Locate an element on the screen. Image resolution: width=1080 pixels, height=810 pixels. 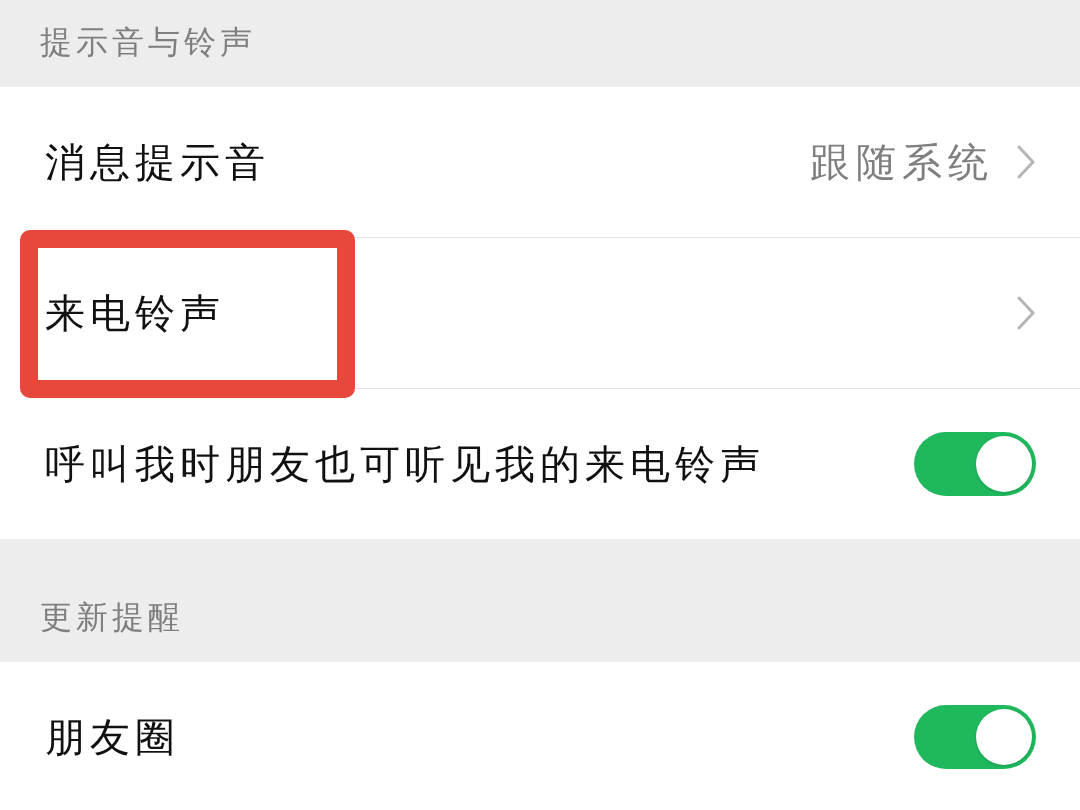
section-header: 提示音与铃声 is located at coordinates (148, 42).